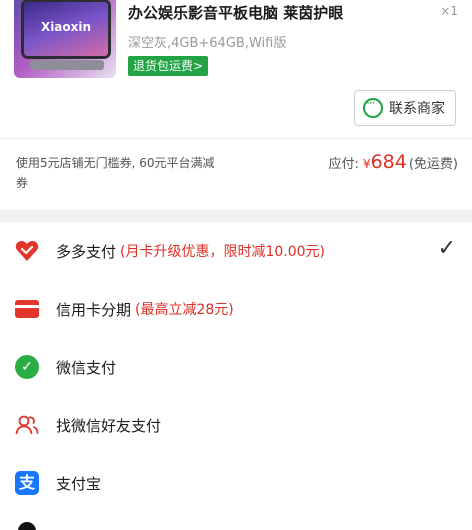 This screenshot has width=472, height=530. I want to click on return-shipping-badge: 退货包运费>, so click(168, 66).